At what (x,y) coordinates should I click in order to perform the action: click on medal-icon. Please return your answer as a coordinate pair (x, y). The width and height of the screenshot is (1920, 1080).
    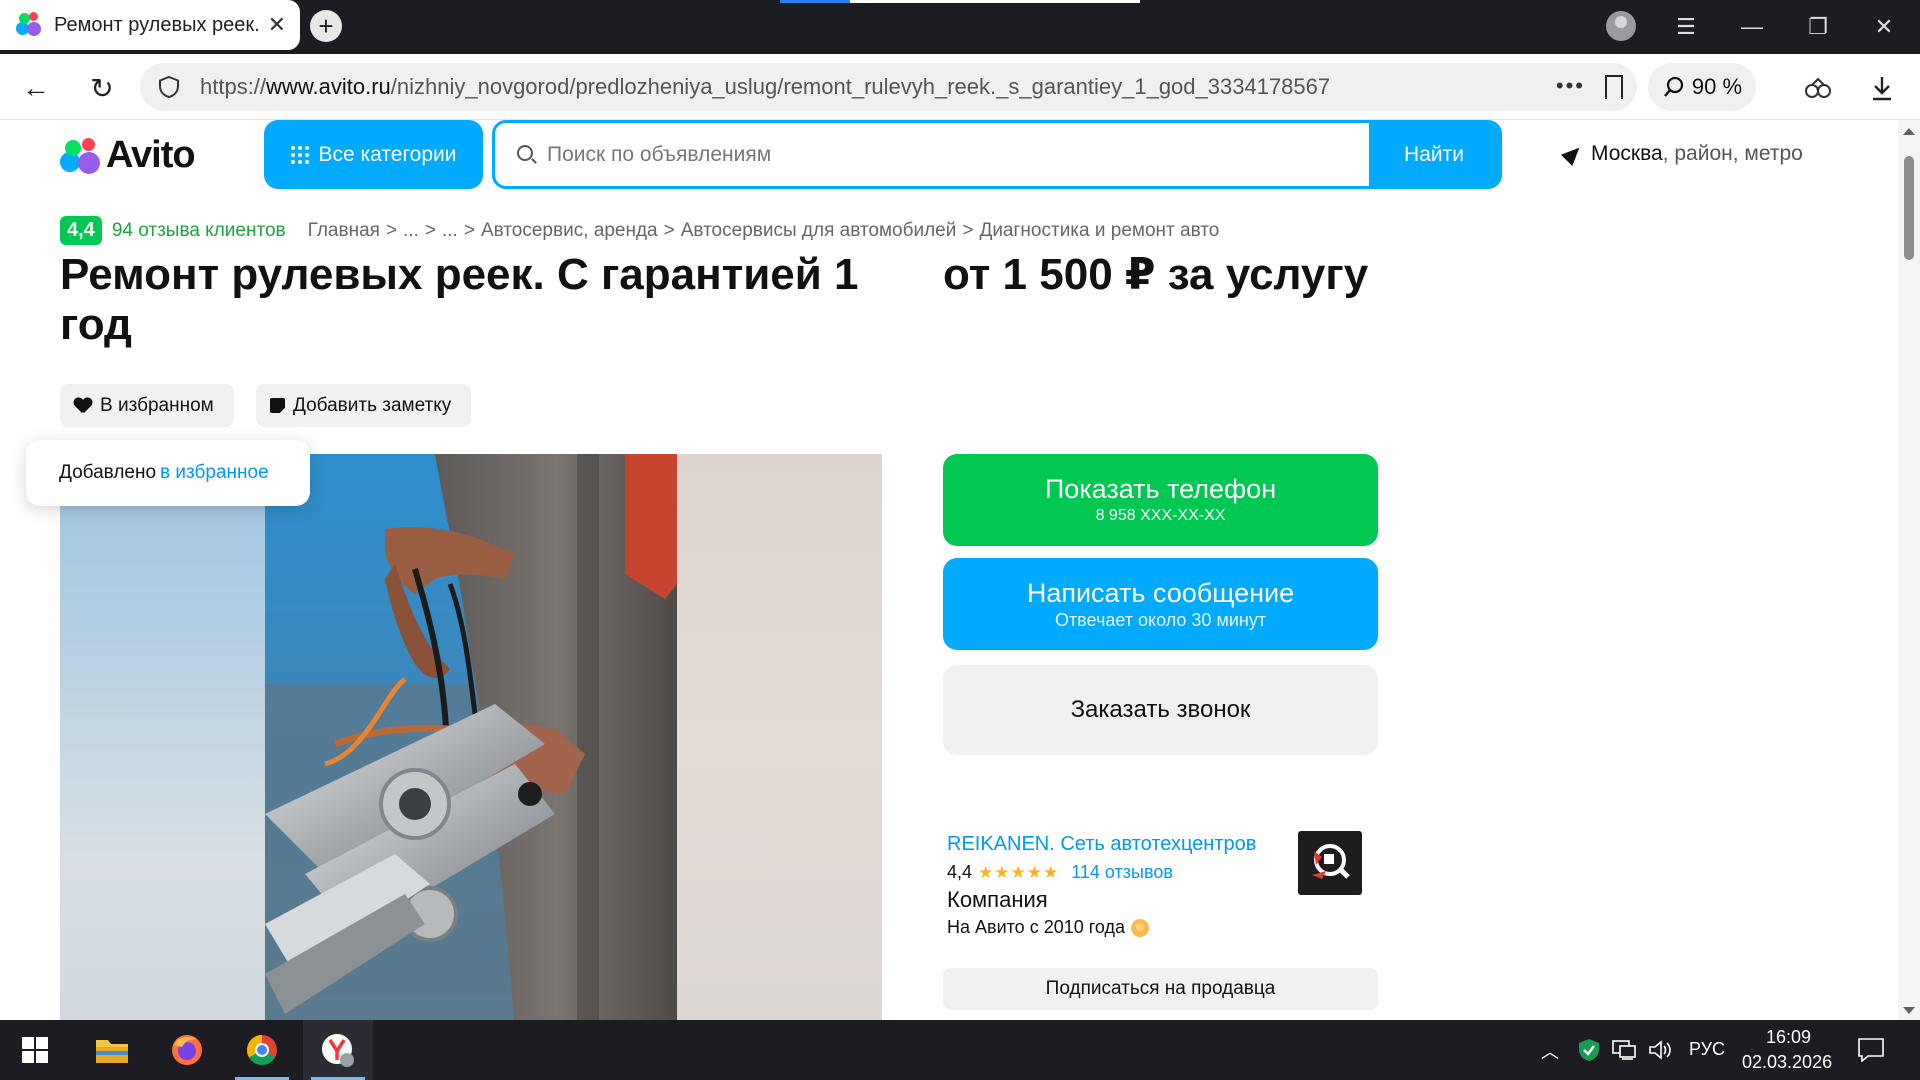
    Looking at the image, I should click on (1140, 927).